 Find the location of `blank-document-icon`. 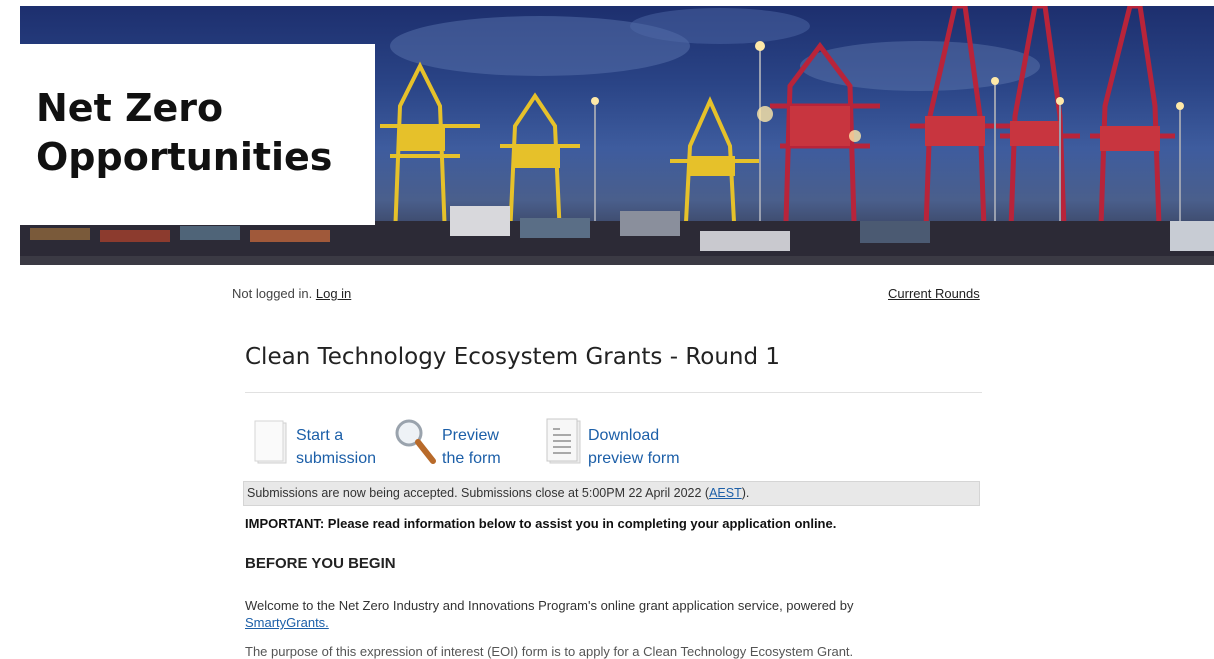

blank-document-icon is located at coordinates (270, 442).